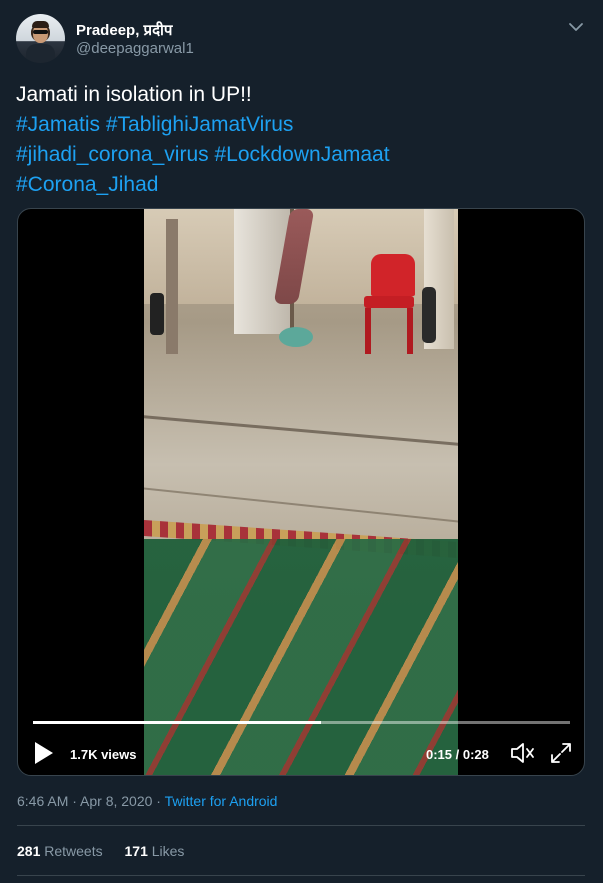 Image resolution: width=603 pixels, height=883 pixels. Describe the element at coordinates (172, 286) in the screenshot. I see `video-pillar` at that location.